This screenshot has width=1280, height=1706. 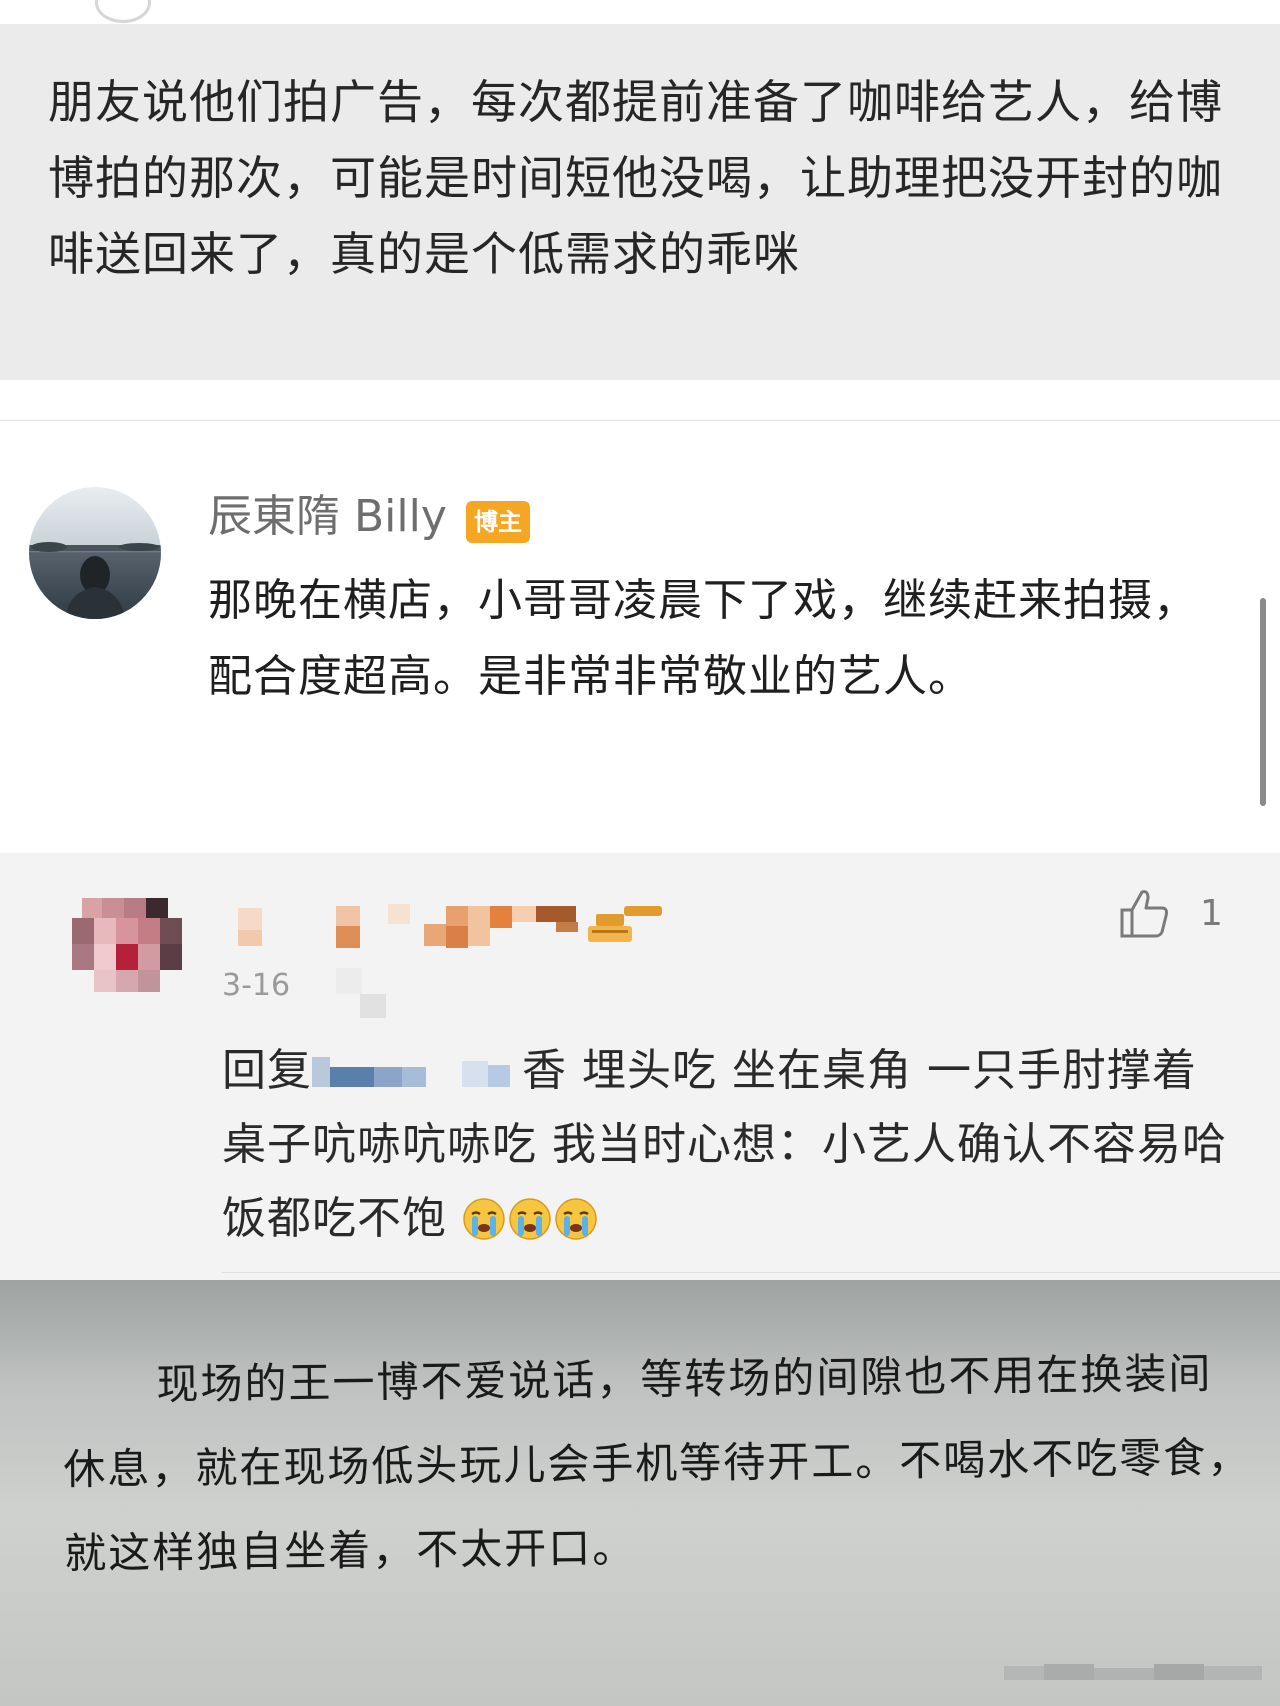 I want to click on blurred-watermark, so click(x=1134, y=1672).